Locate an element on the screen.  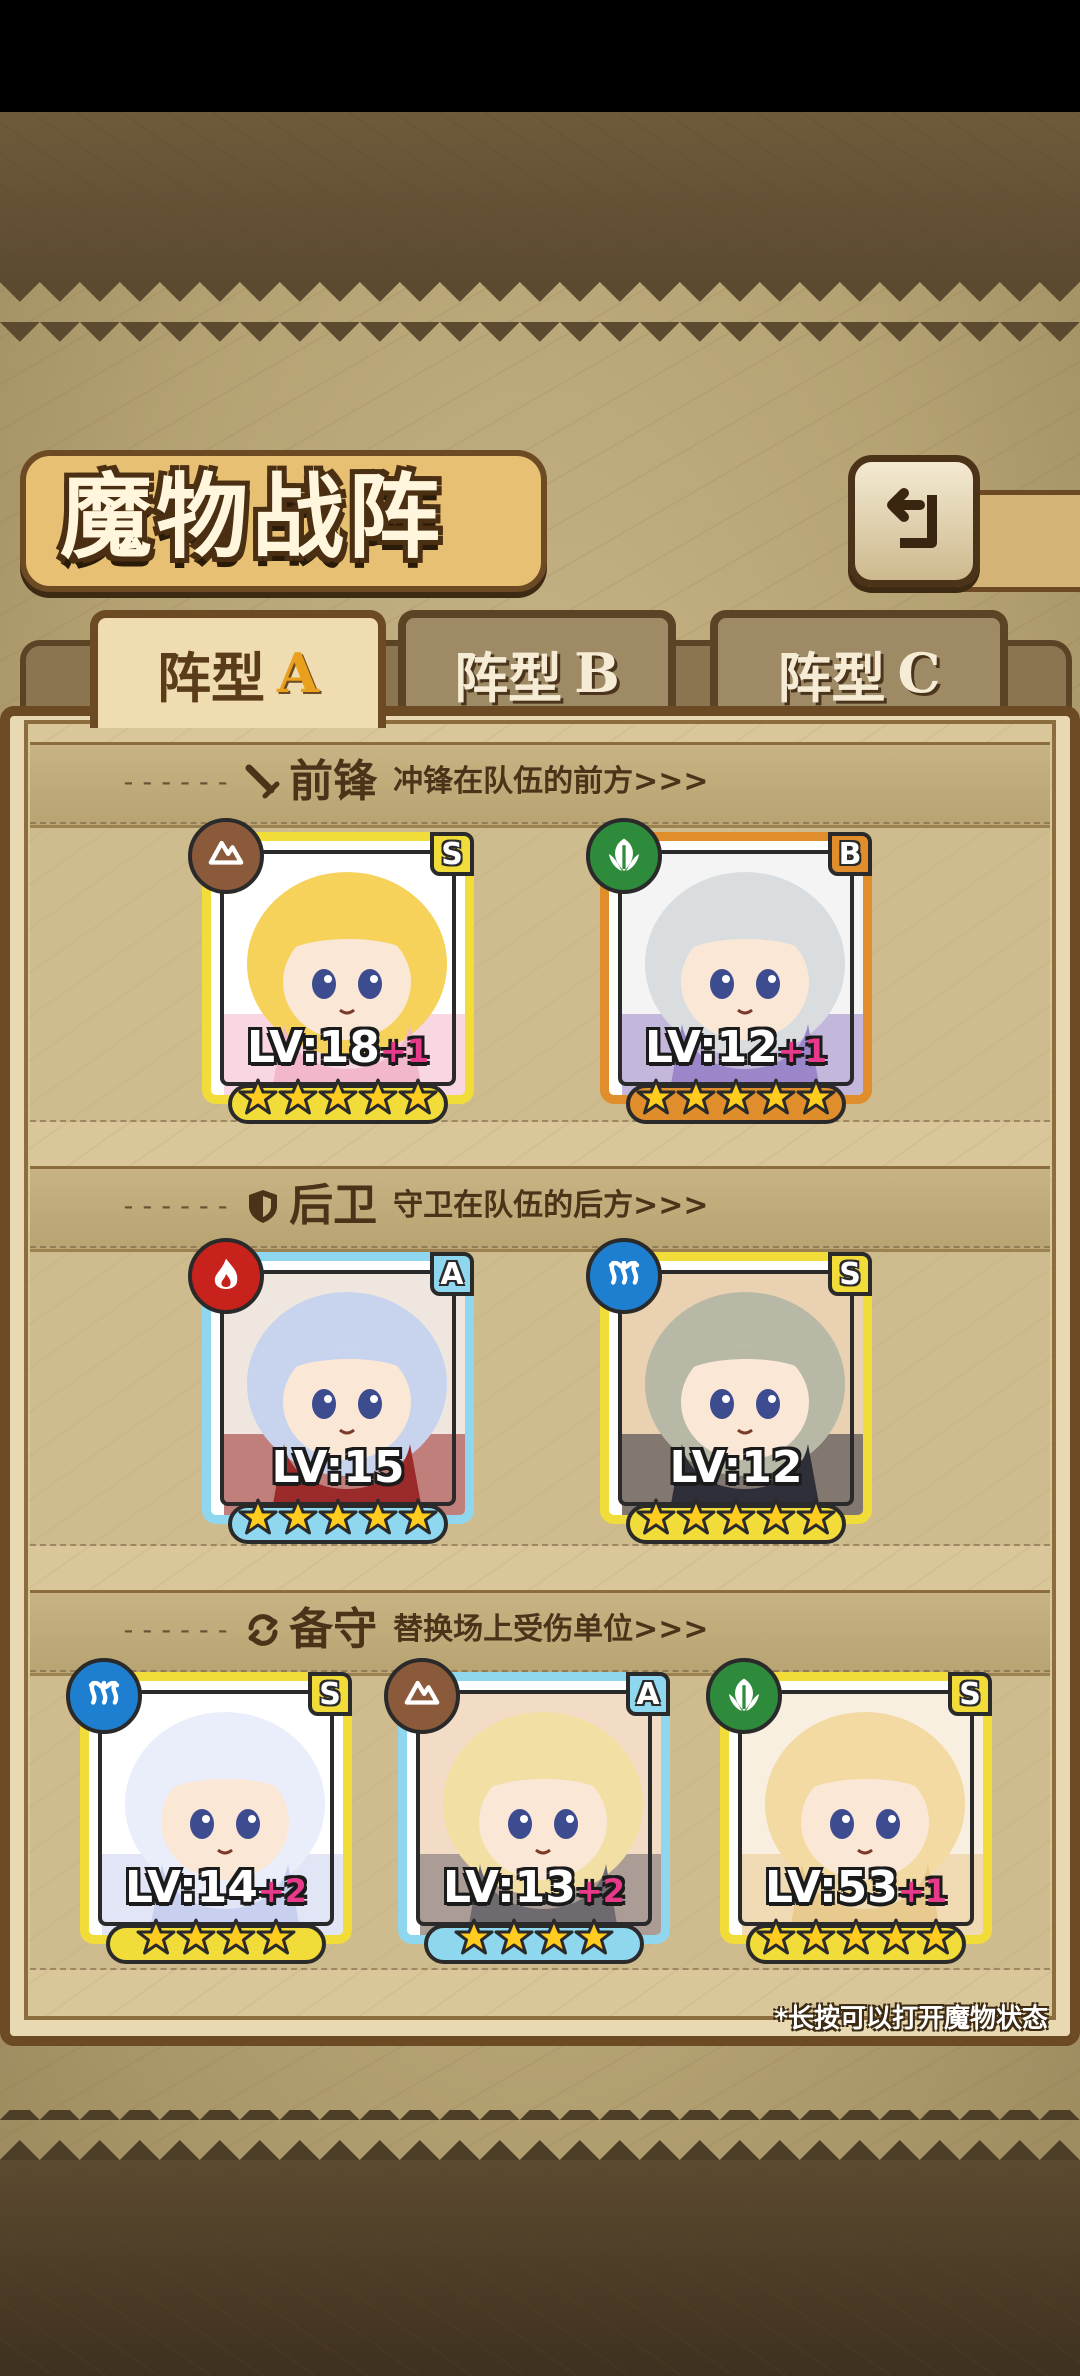
return-arrow-icon is located at coordinates (912, 518).